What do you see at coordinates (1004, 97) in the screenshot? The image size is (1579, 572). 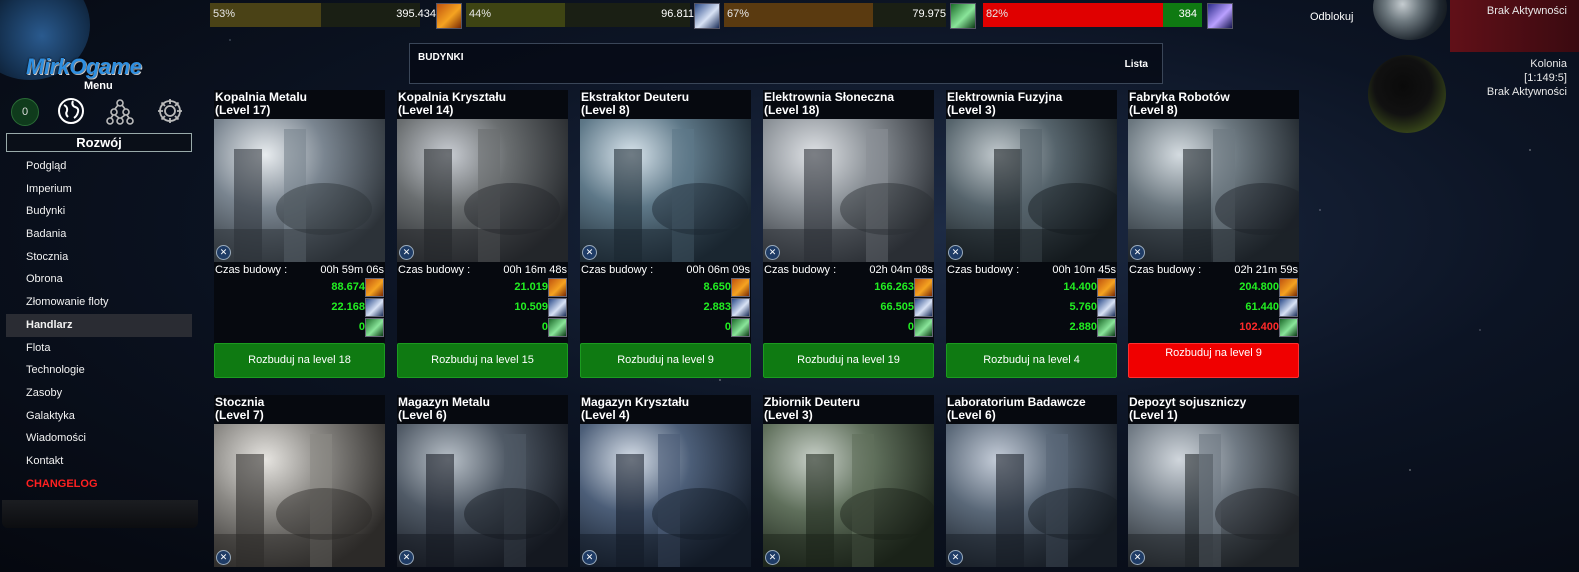 I see `building-title: Elektrownia Fuzyjna` at bounding box center [1004, 97].